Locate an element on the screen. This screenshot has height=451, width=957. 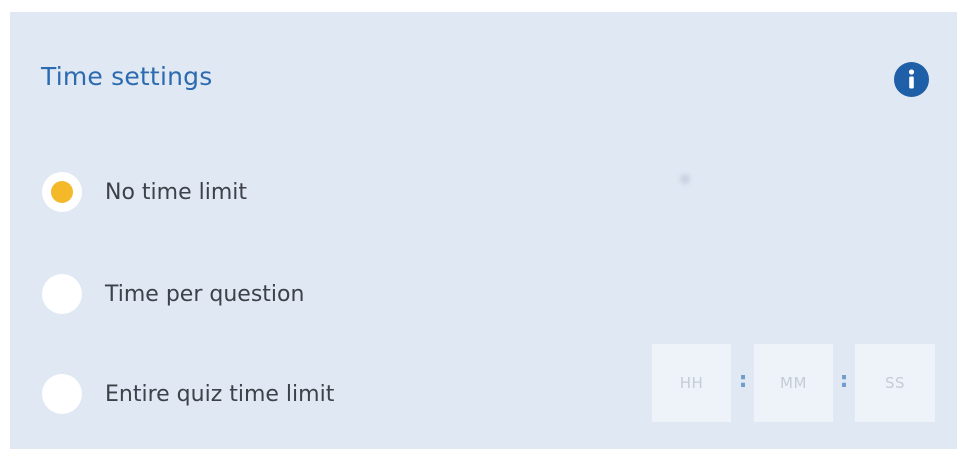
hours-input: HH is located at coordinates (691, 383).